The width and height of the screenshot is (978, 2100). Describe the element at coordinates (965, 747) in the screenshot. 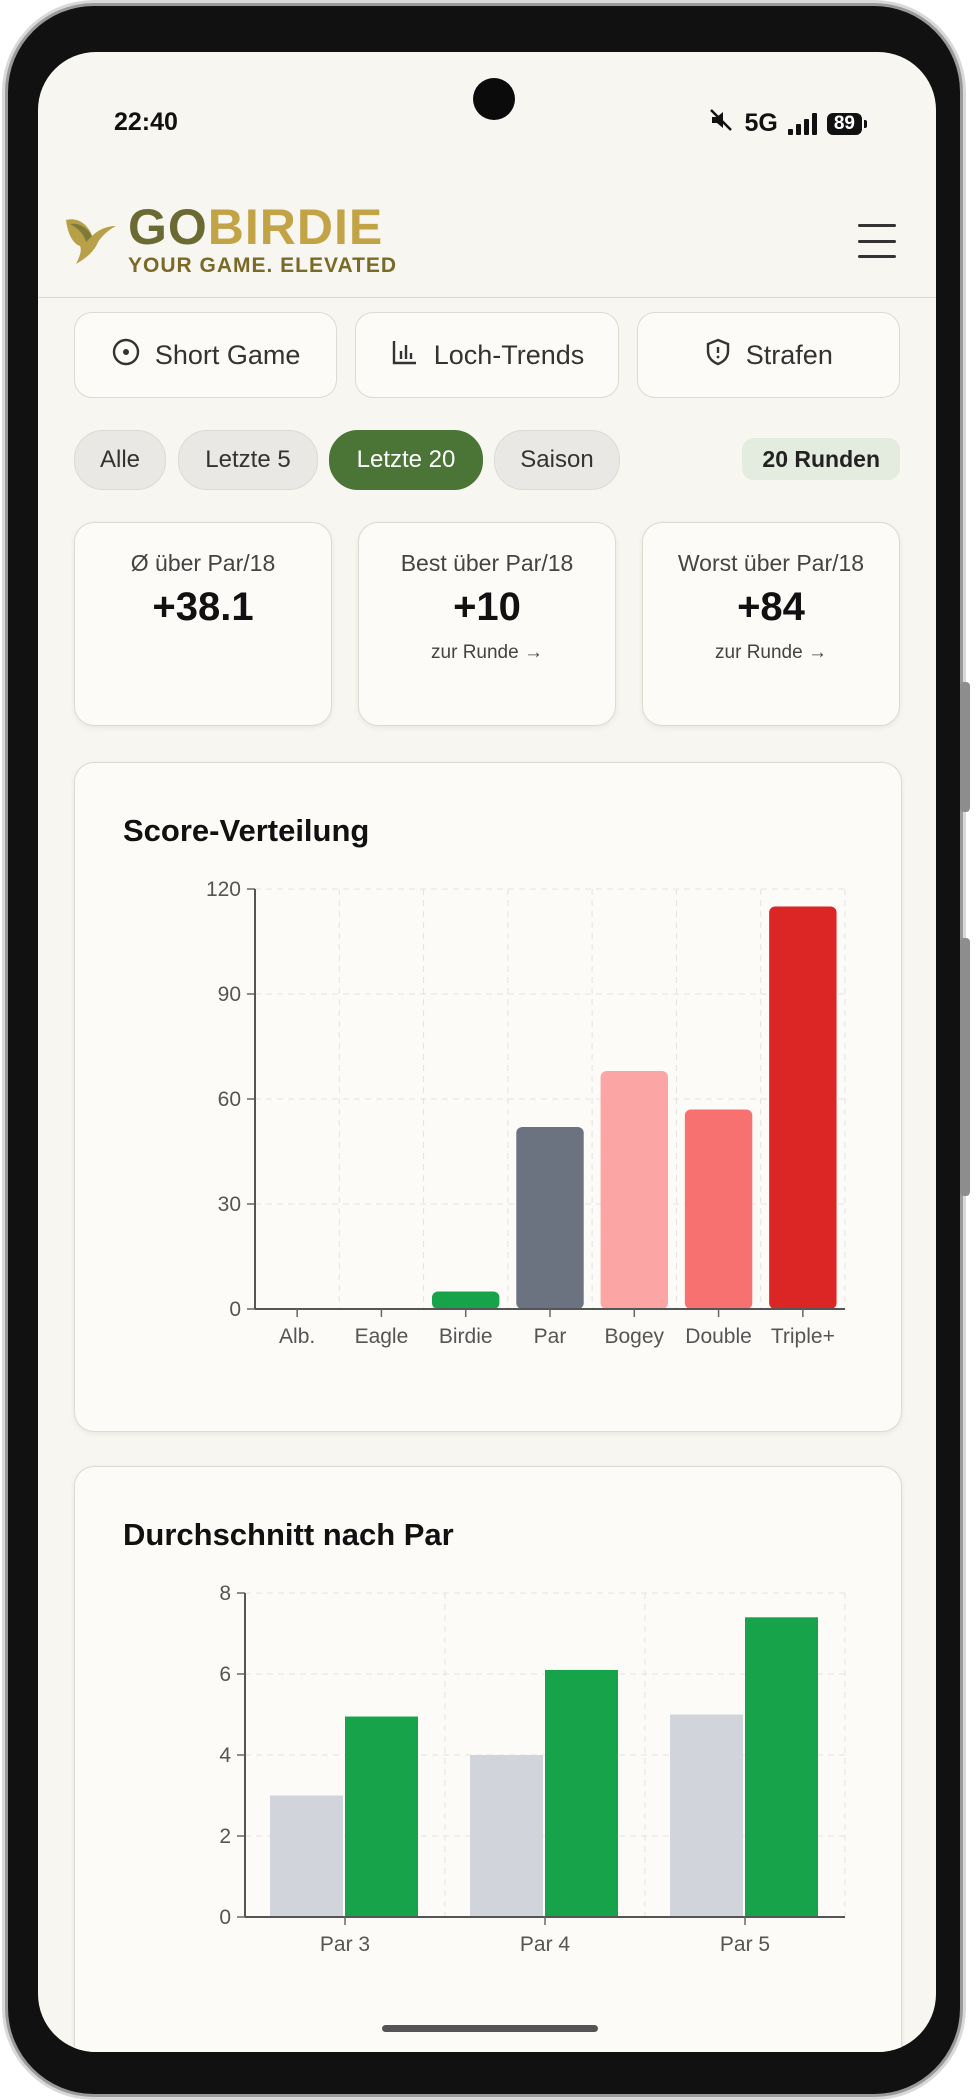

I see `volume-button` at that location.